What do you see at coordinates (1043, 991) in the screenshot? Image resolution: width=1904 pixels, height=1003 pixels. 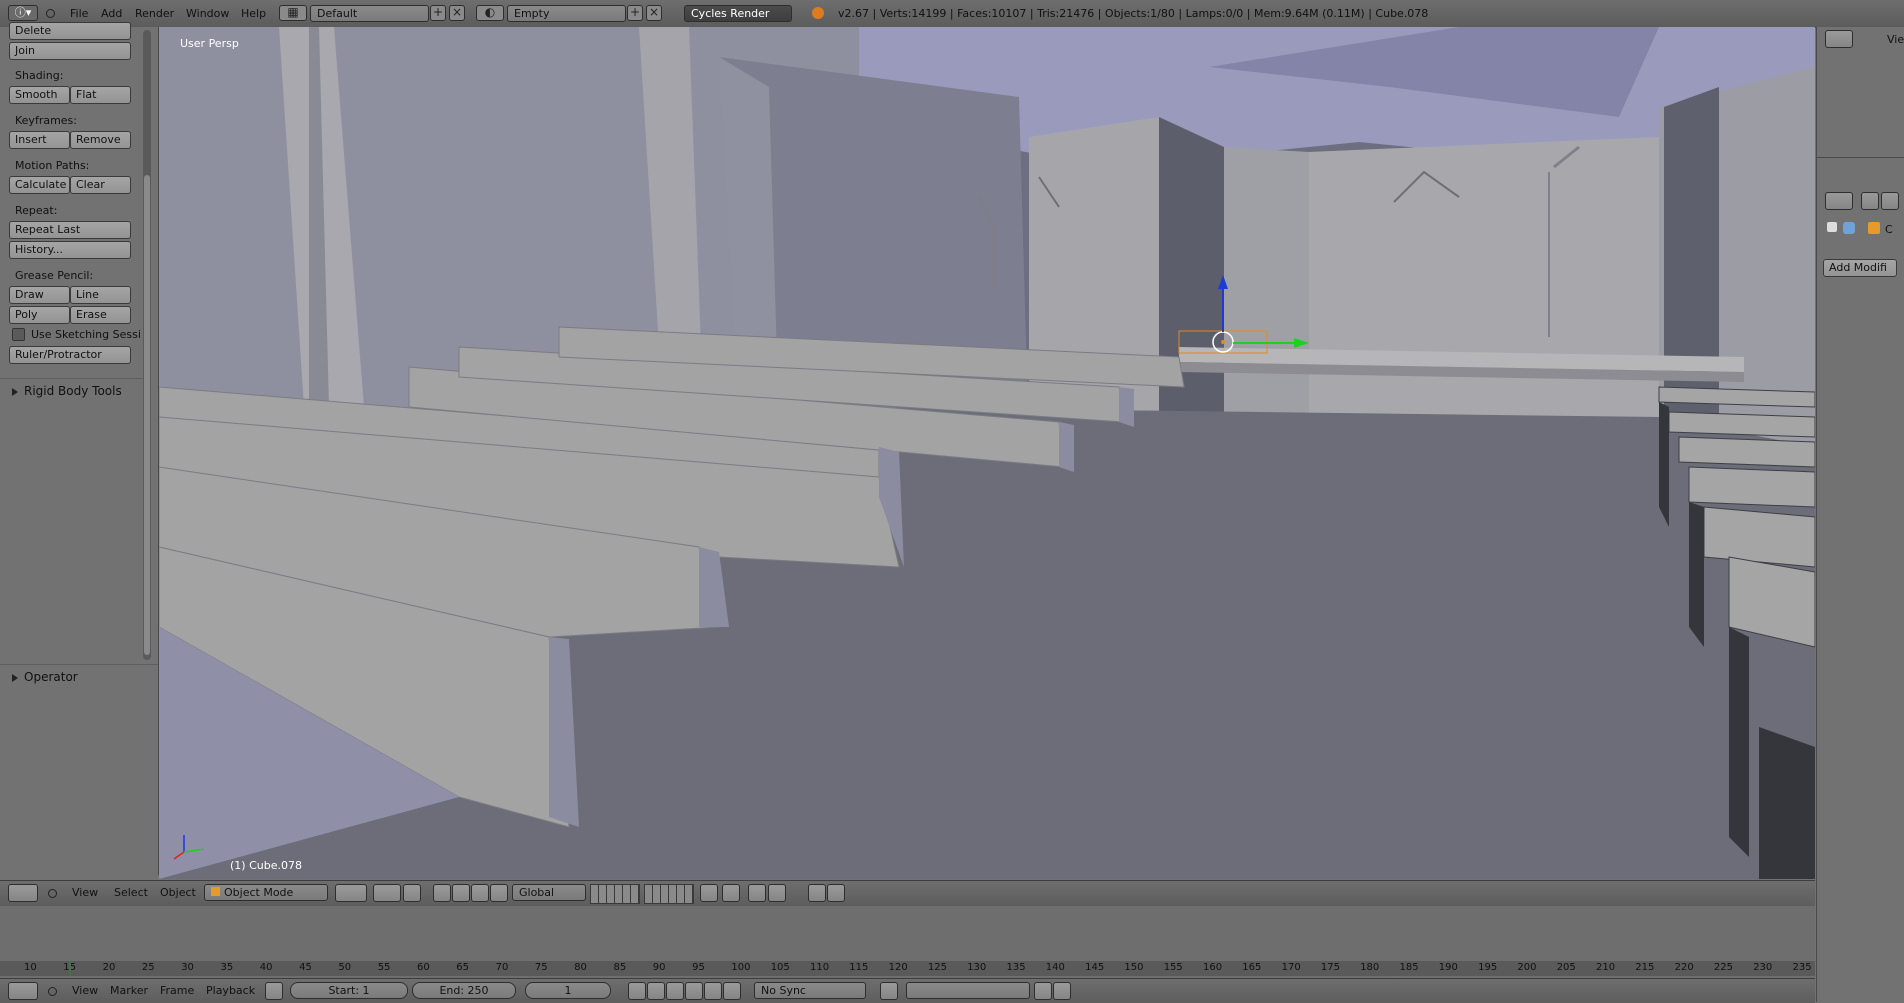 I see `insert-keyframe-icon` at bounding box center [1043, 991].